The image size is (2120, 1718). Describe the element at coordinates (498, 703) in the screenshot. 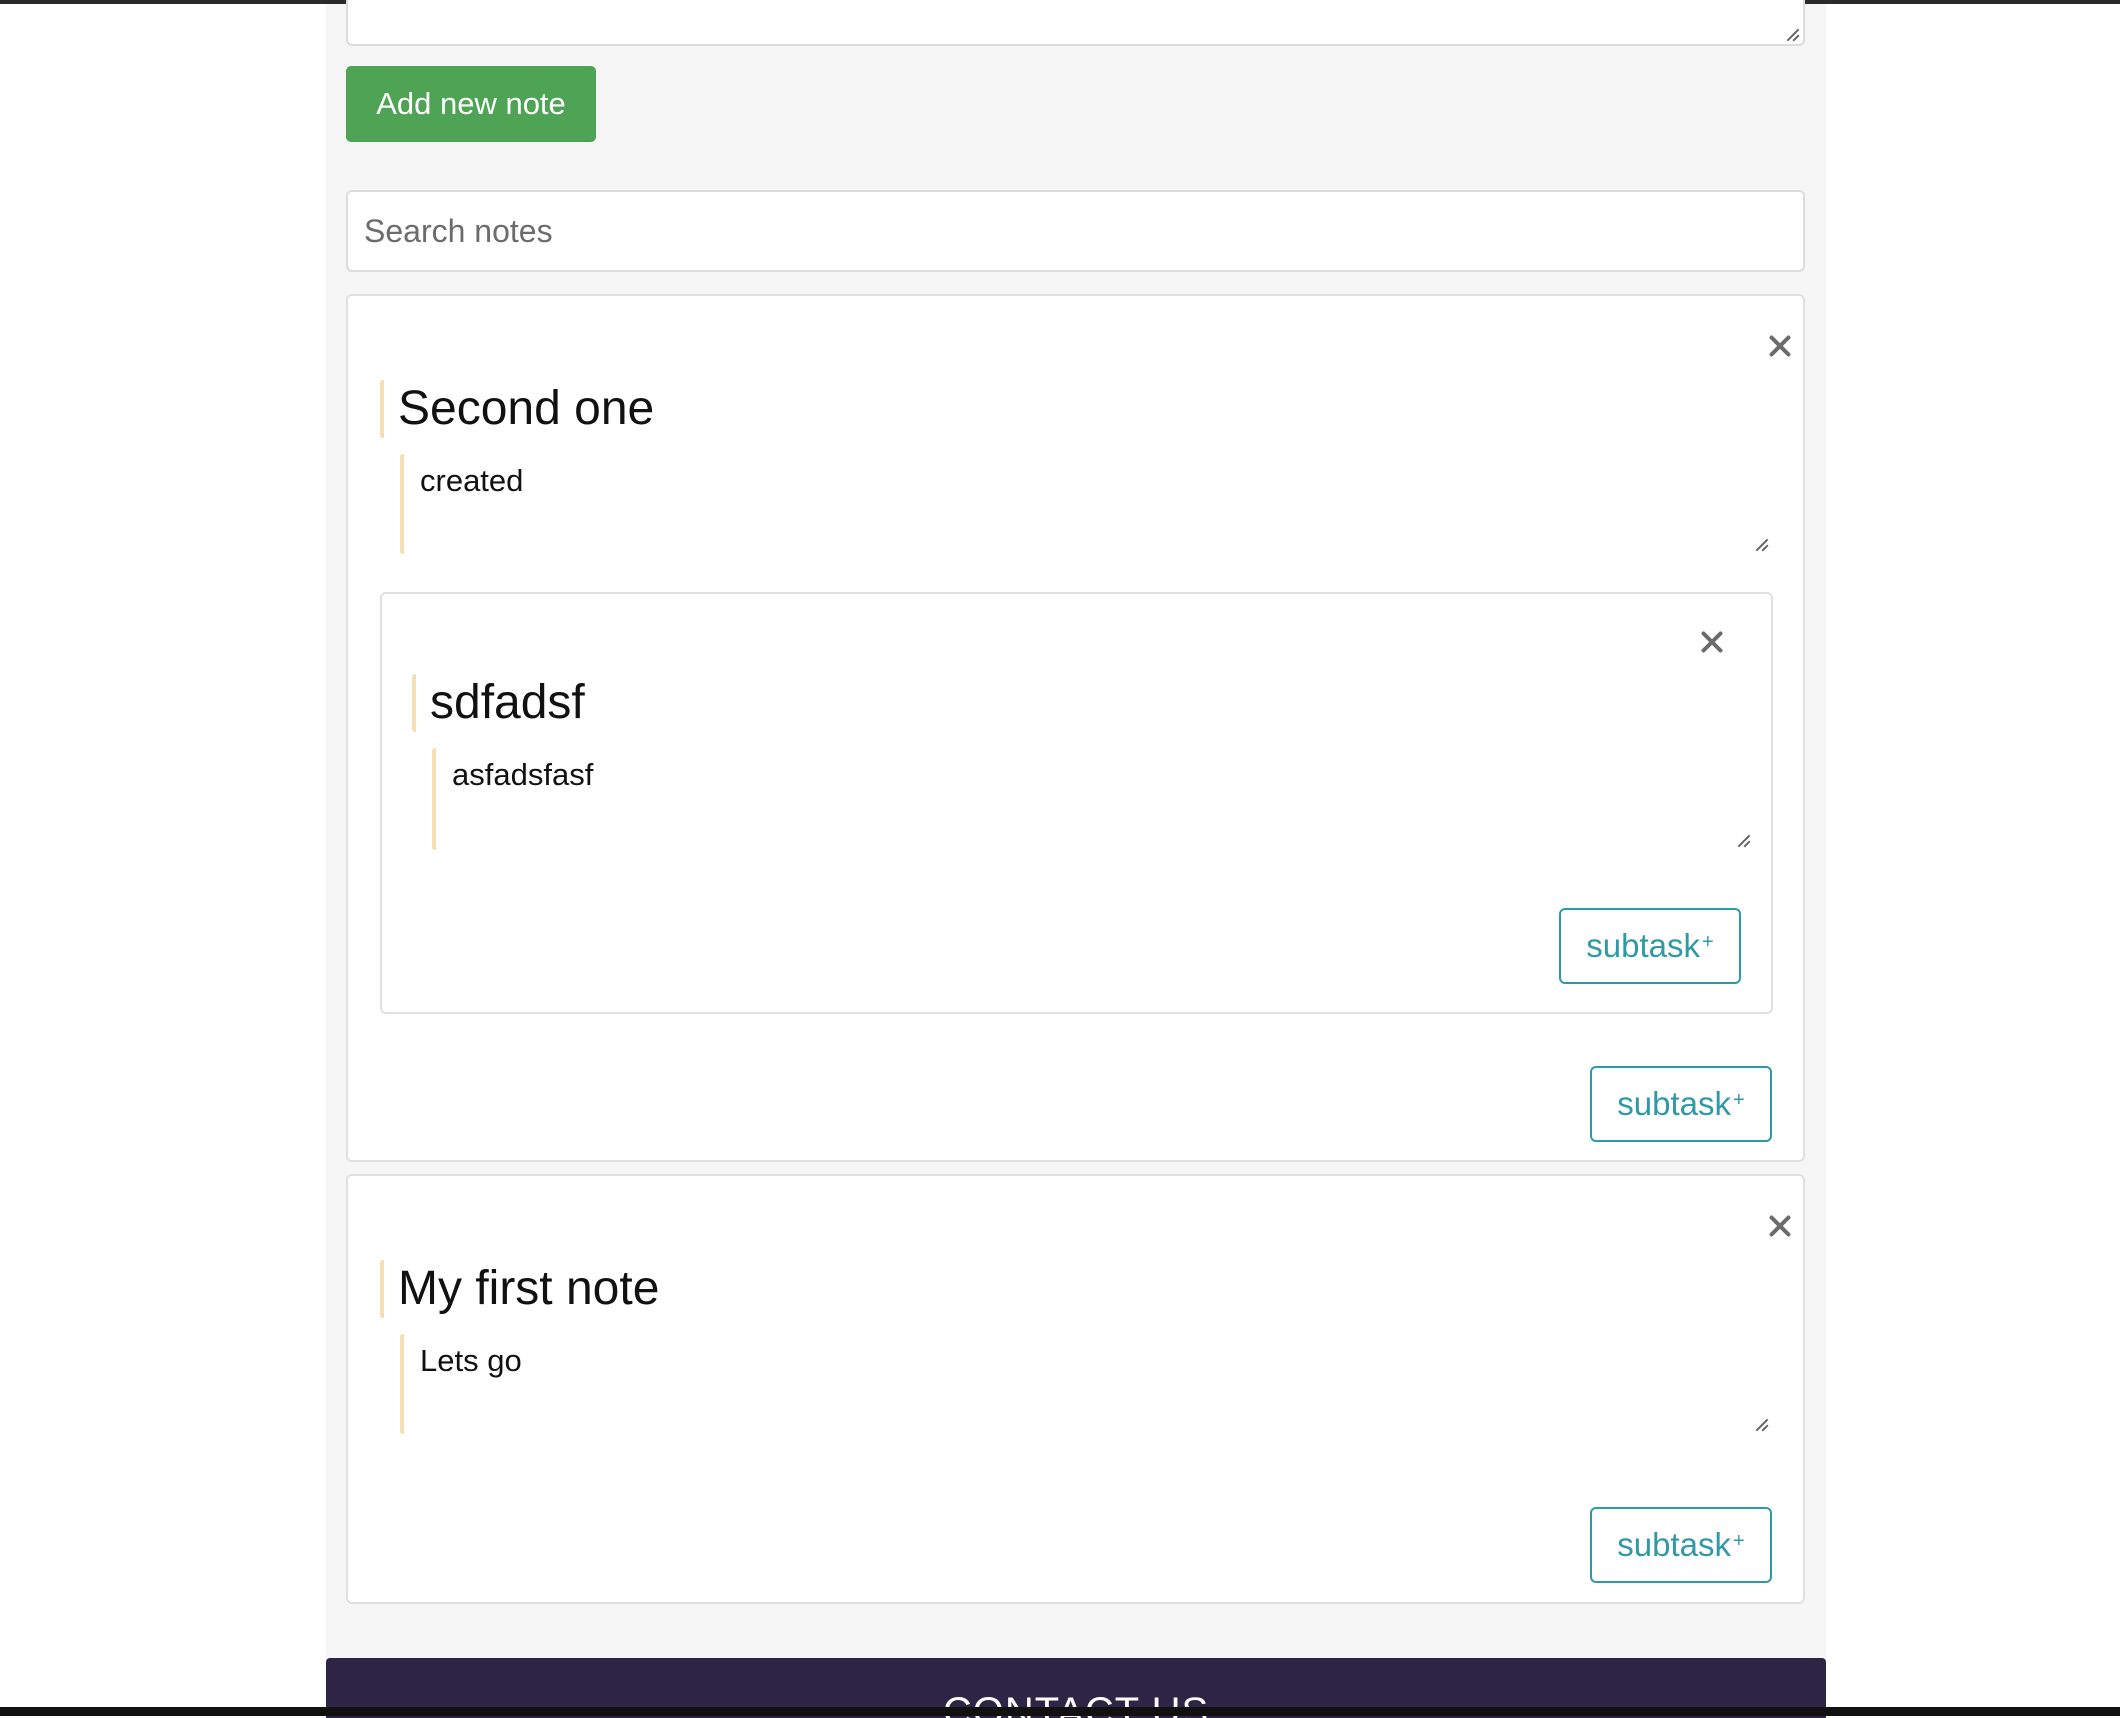

I see `subtask-title: sdfadsf` at that location.